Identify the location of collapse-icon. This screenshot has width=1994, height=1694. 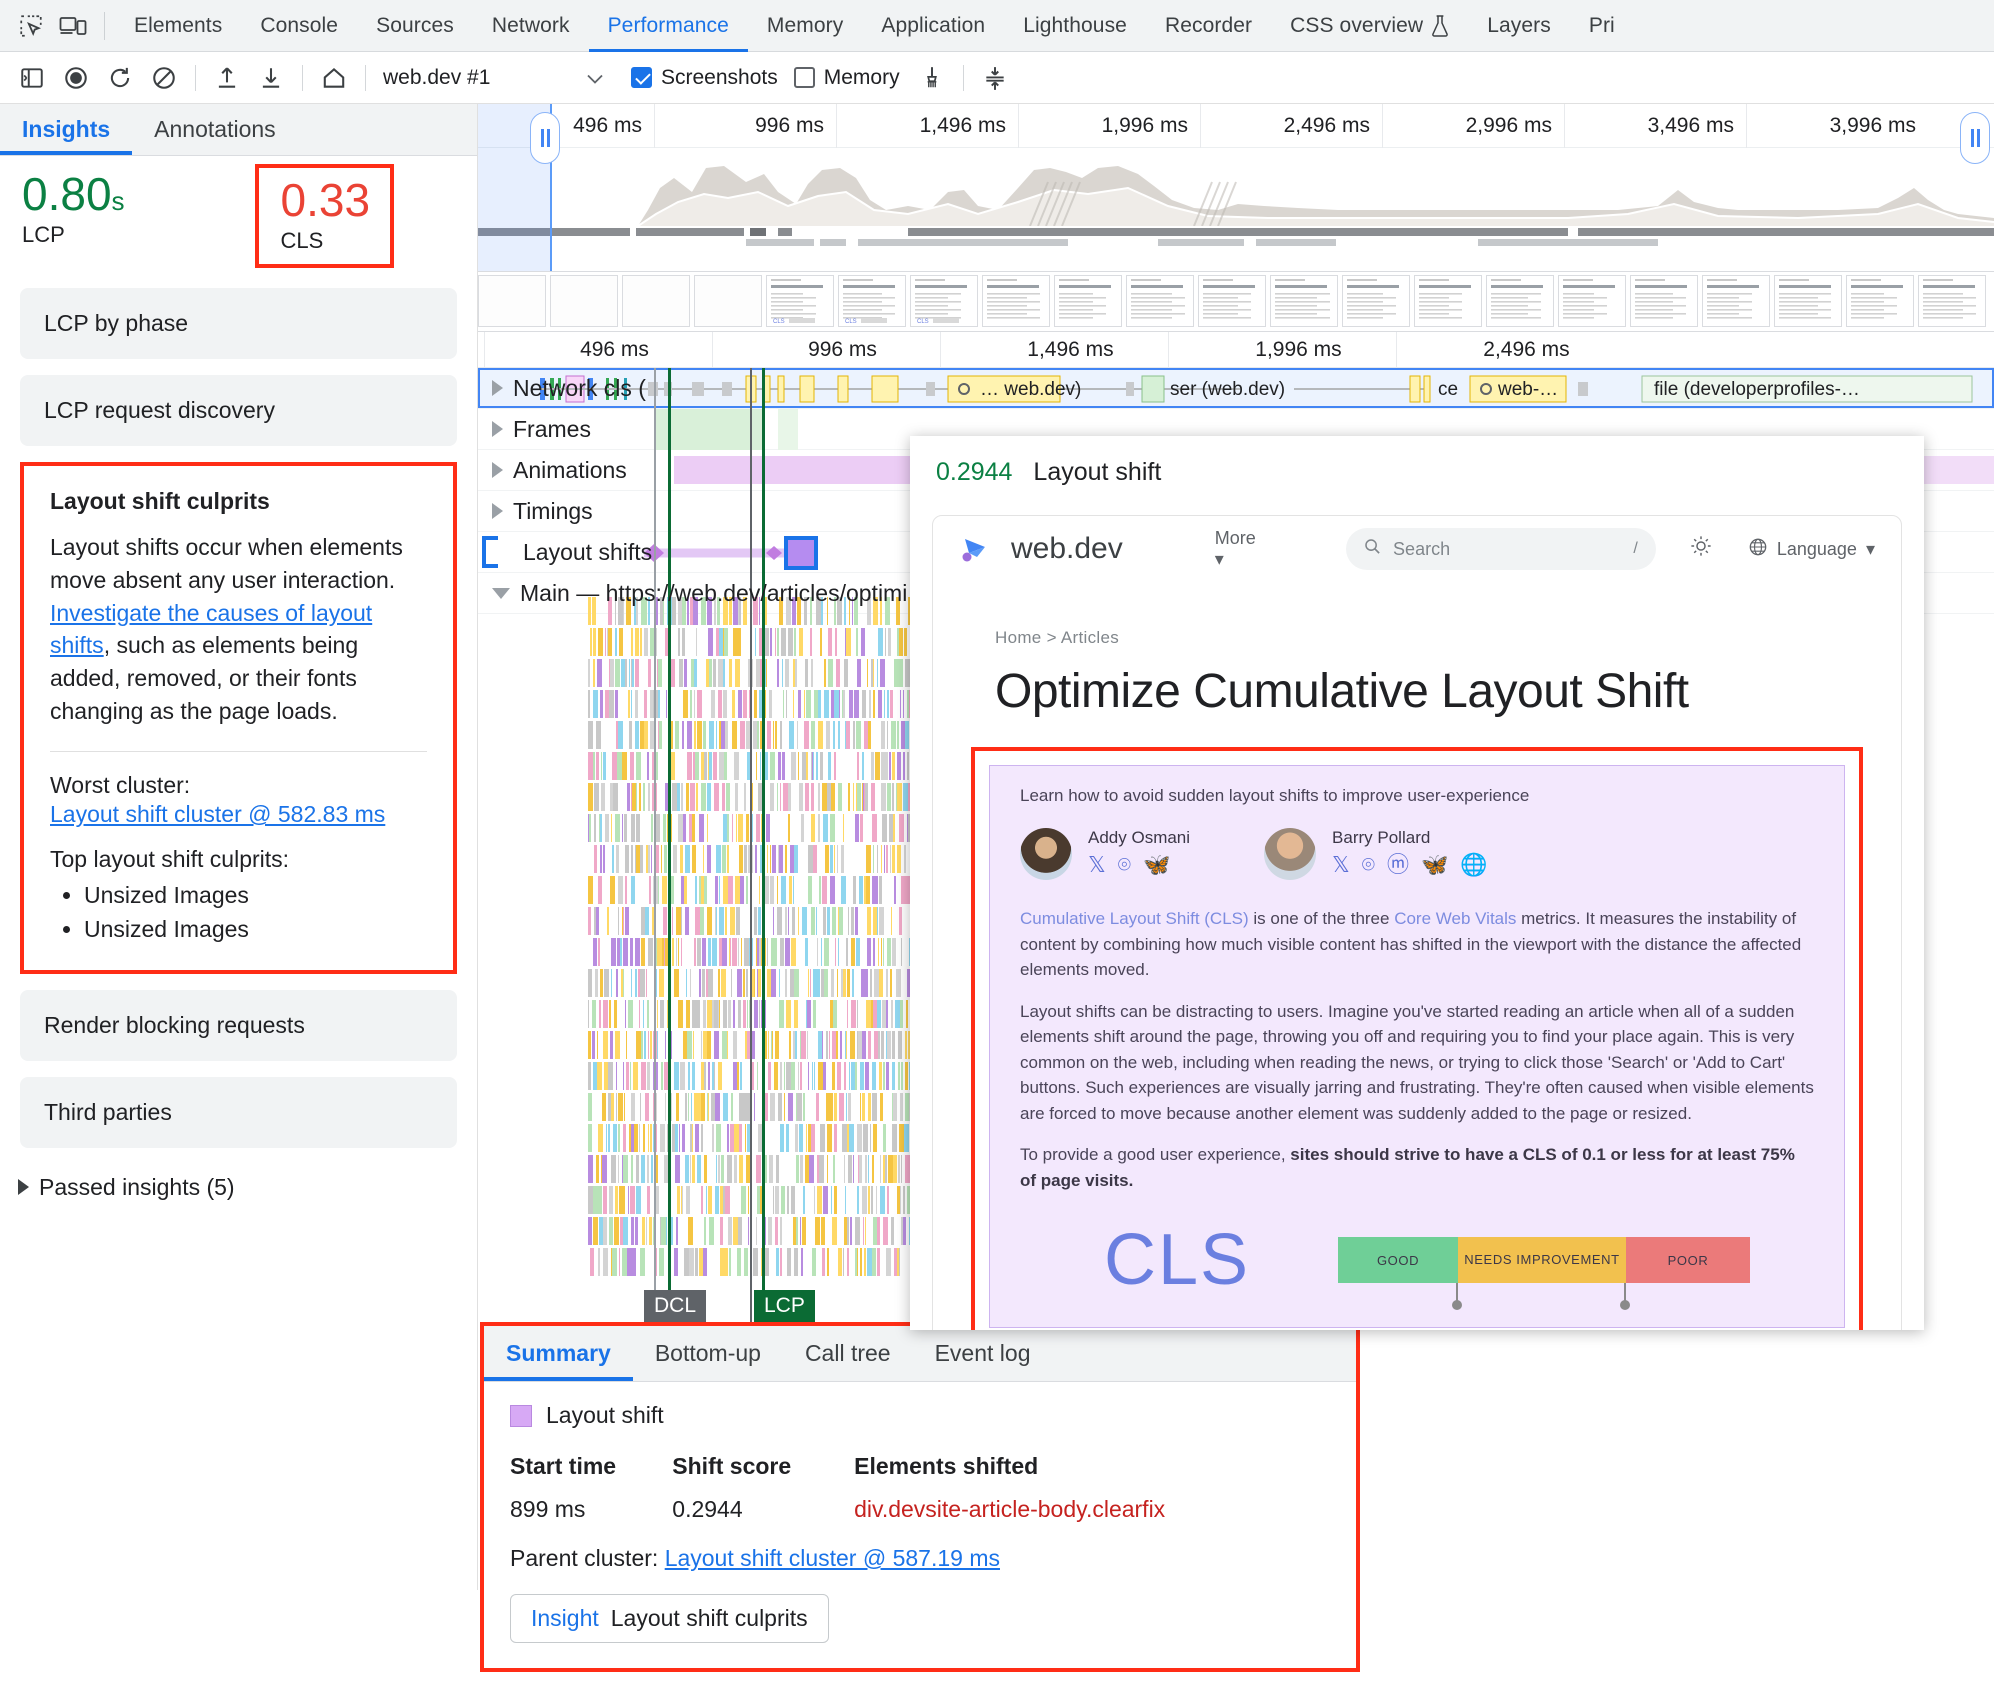
(995, 78).